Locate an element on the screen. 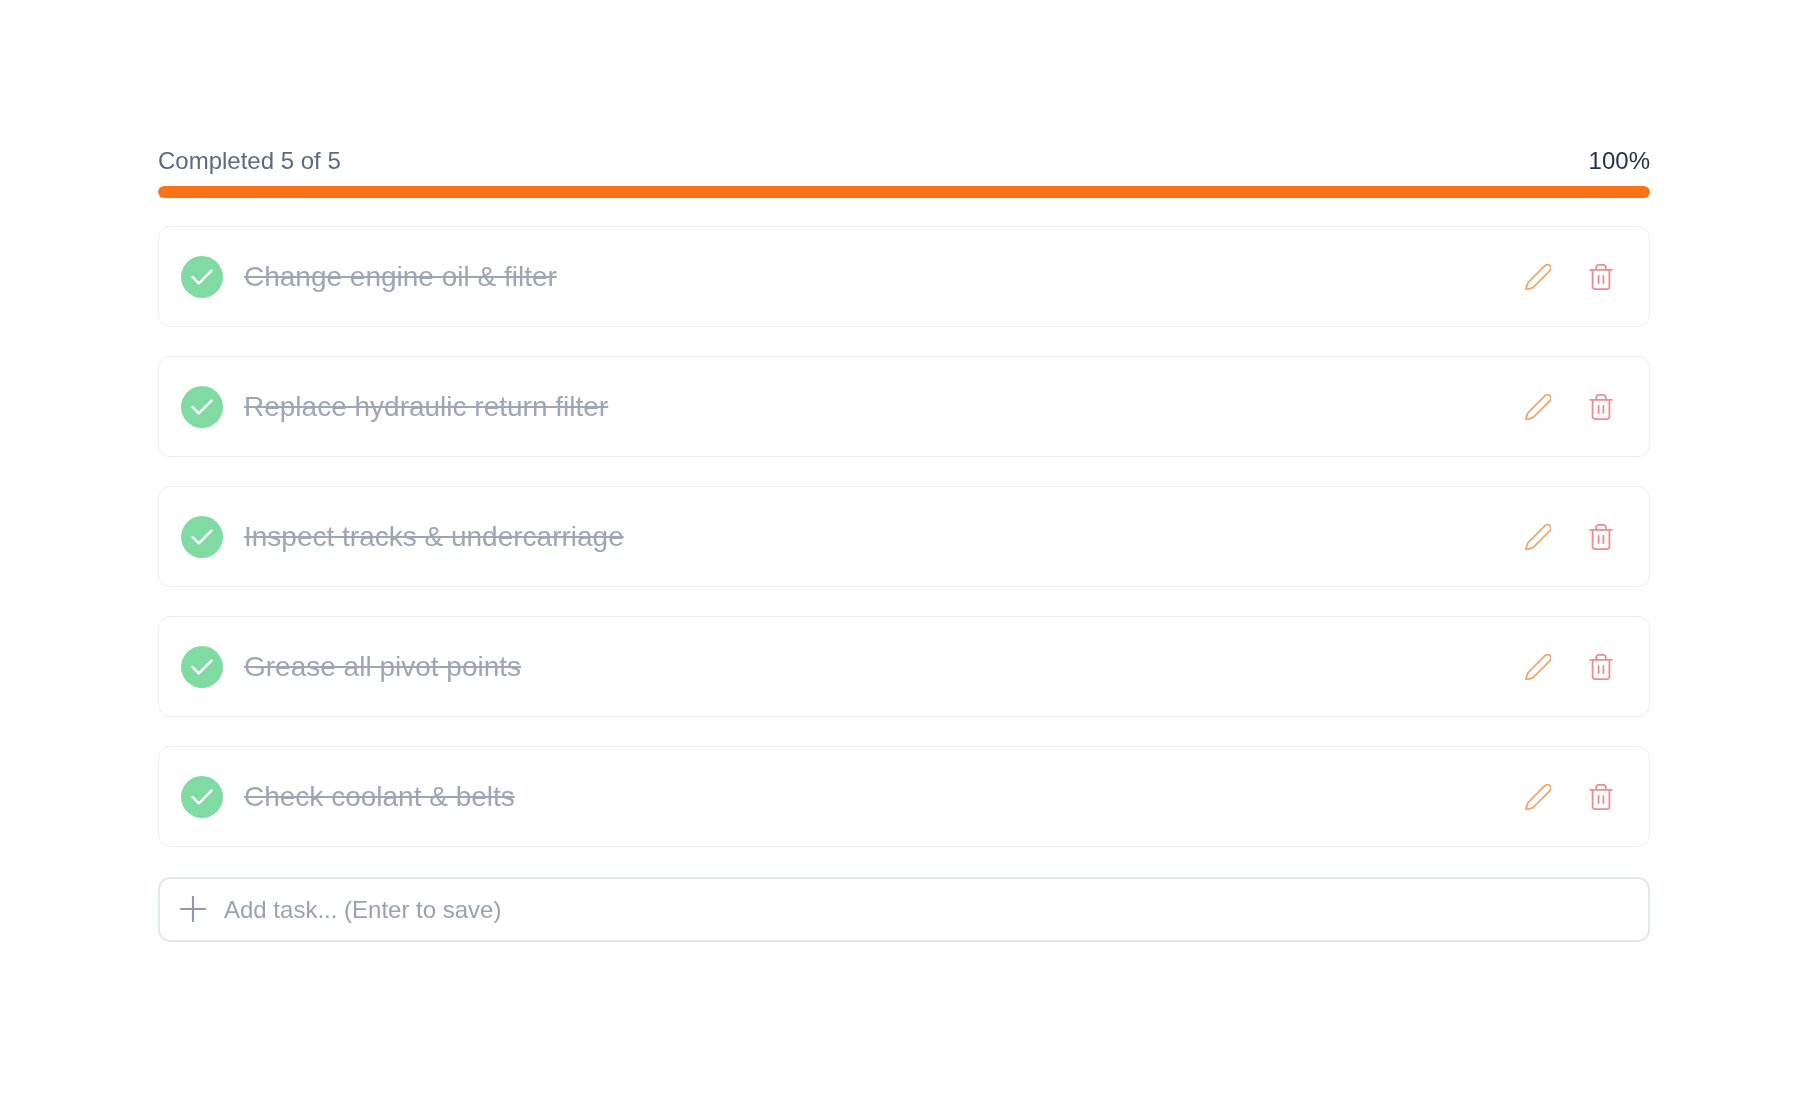 This screenshot has width=1808, height=1094. task-title: Change engine oil & filter is located at coordinates (400, 276).